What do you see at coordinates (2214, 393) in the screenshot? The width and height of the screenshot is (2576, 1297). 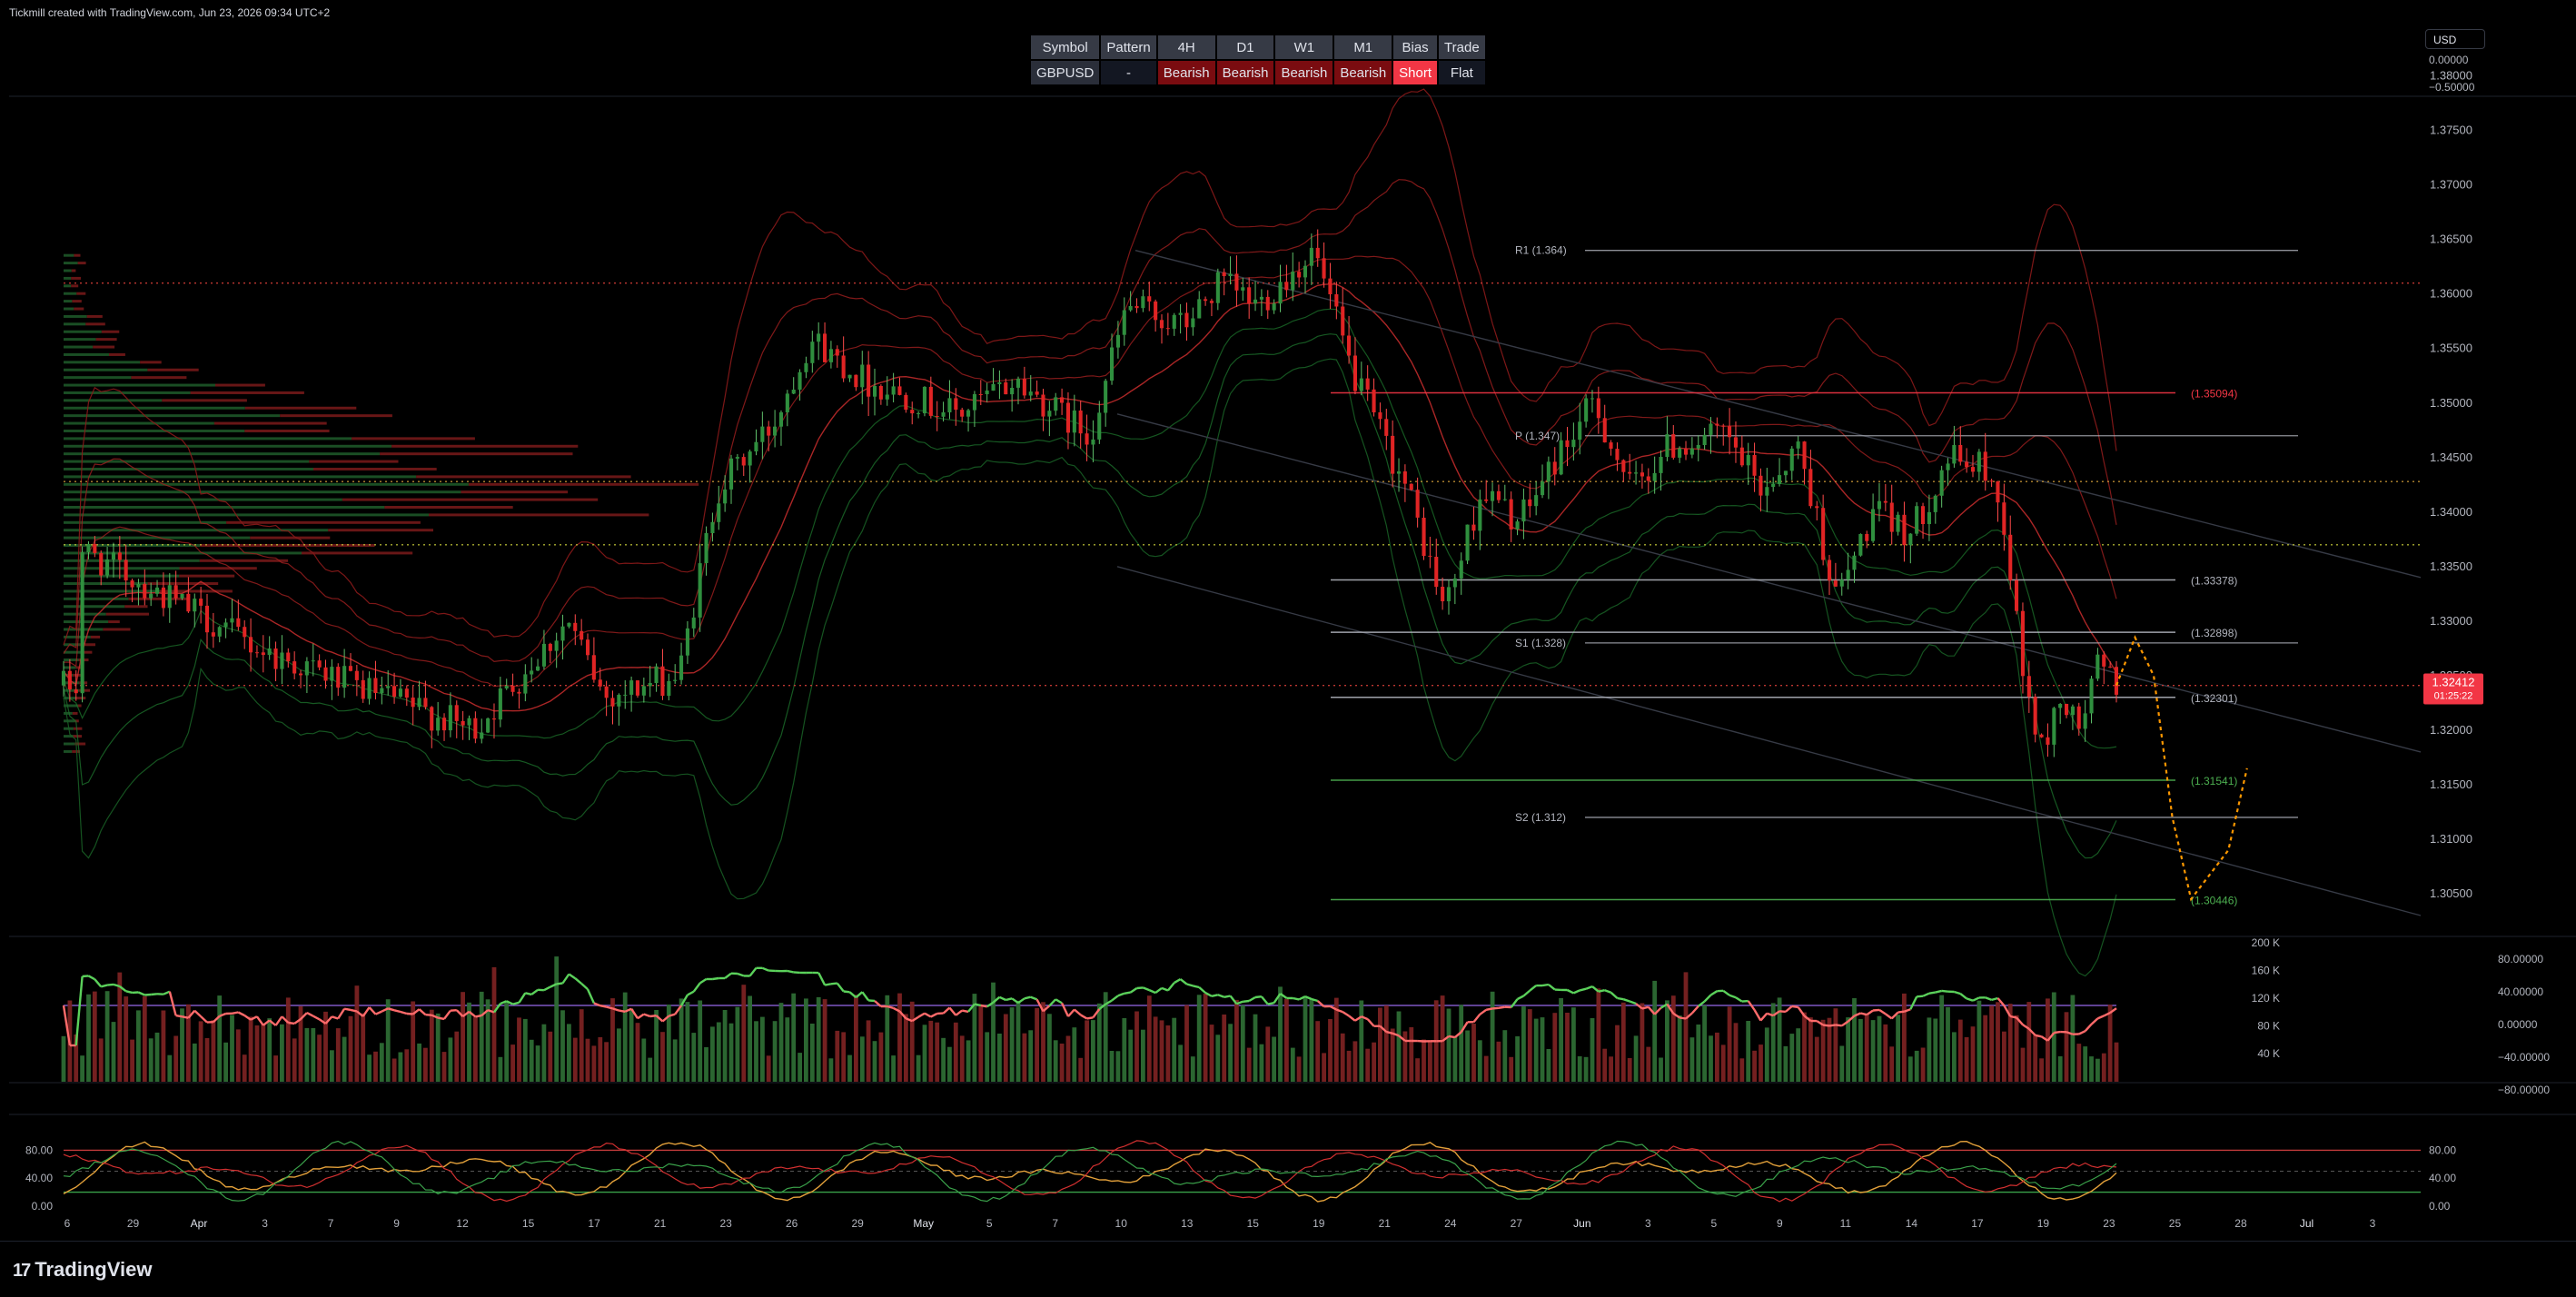 I see `price-level-label: (1.35094)` at bounding box center [2214, 393].